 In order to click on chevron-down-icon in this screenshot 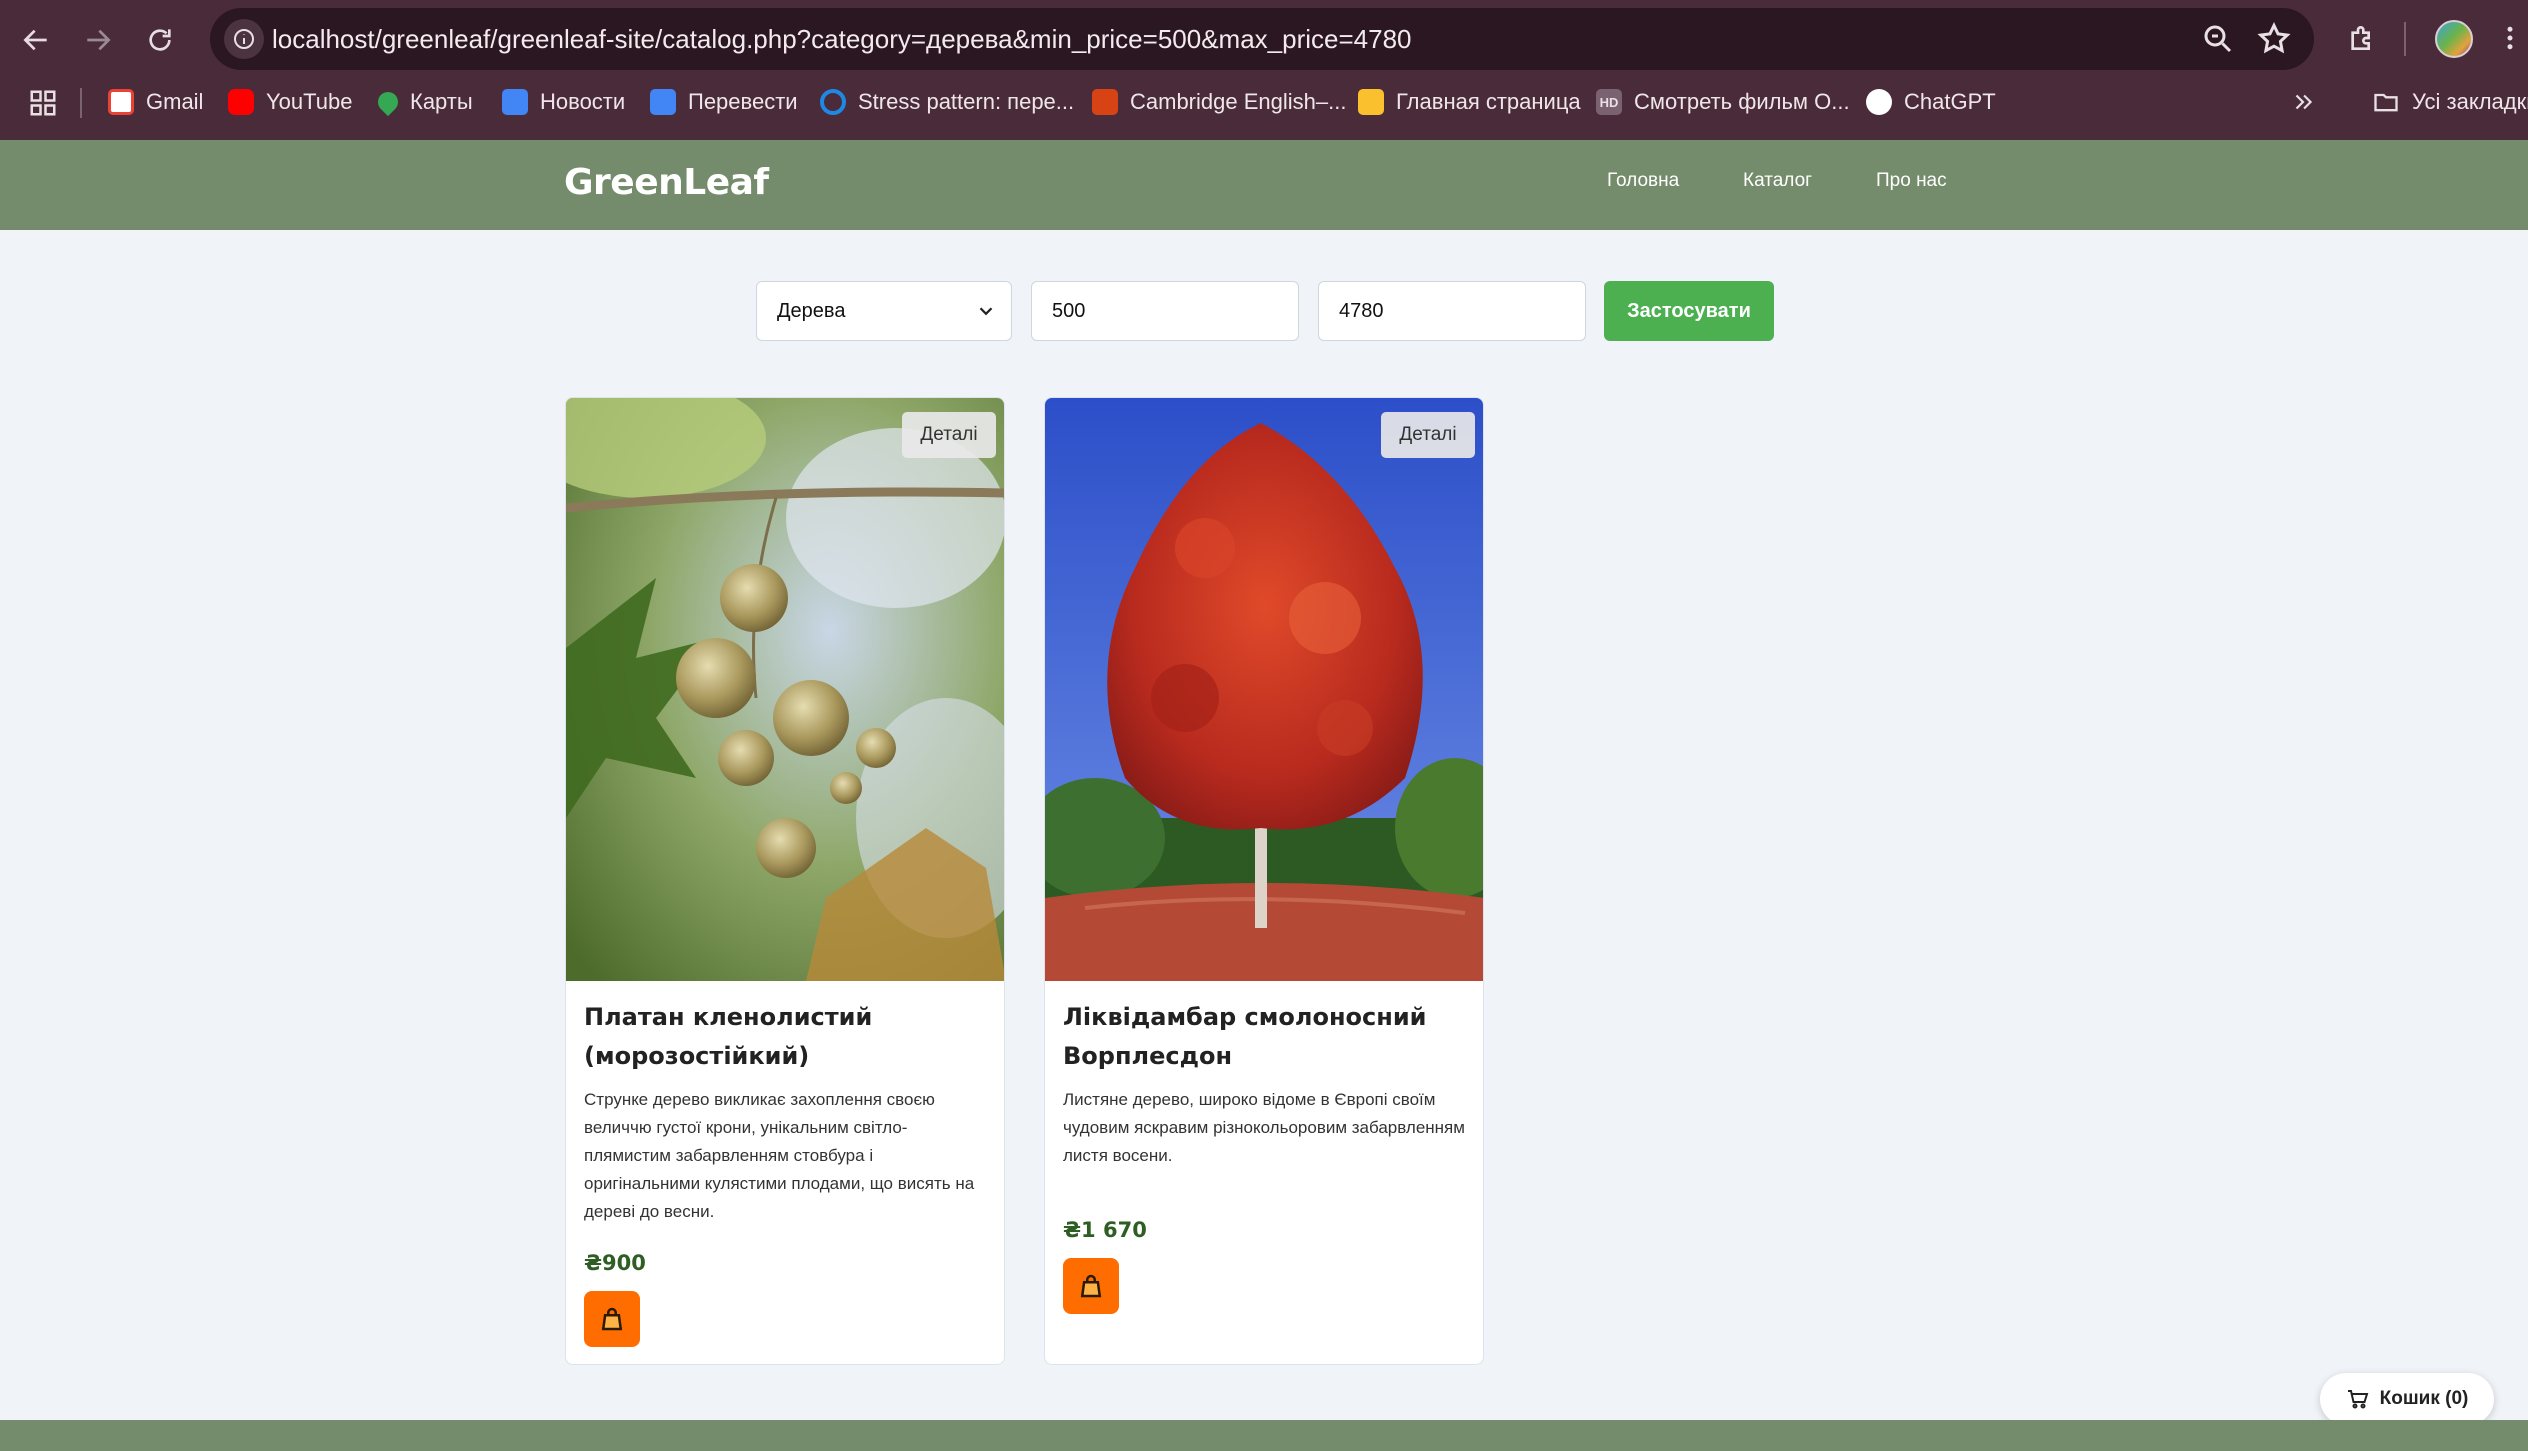, I will do `click(986, 311)`.